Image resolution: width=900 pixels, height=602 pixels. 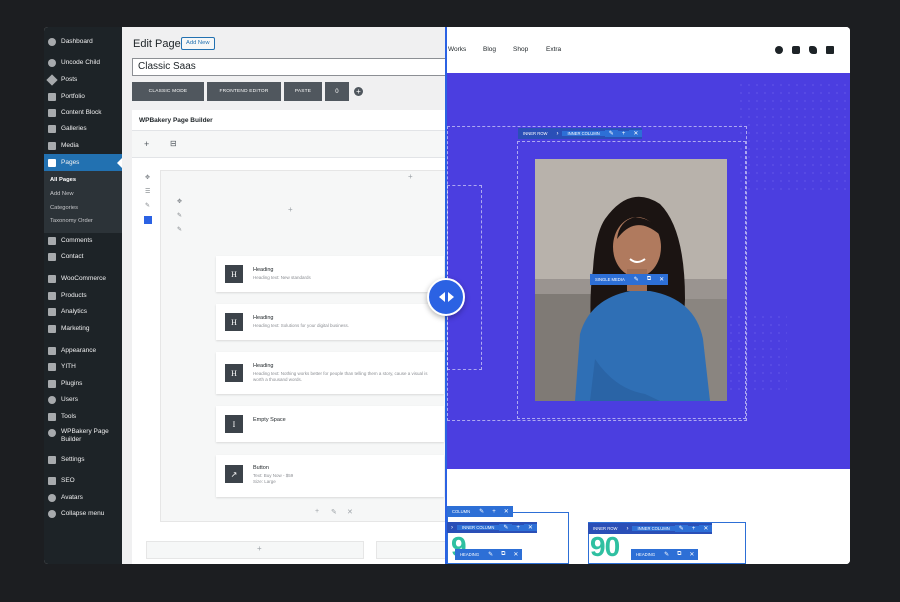 I want to click on nav-works: Works, so click(x=457, y=49).